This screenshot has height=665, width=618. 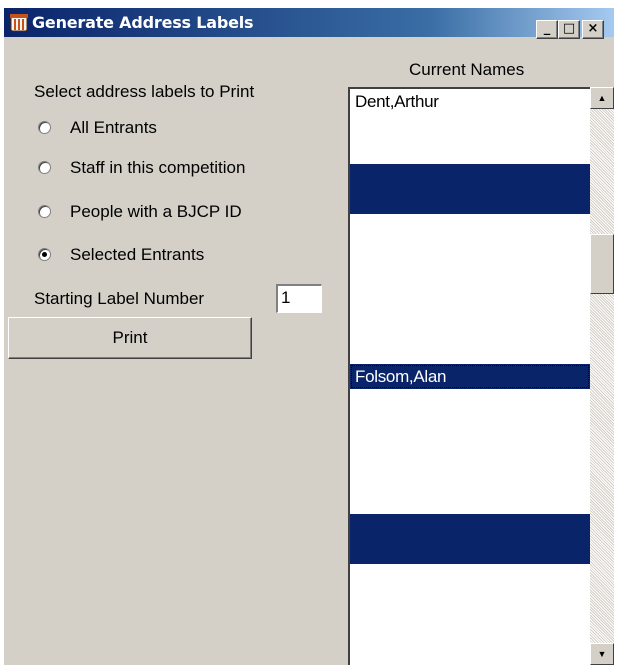 What do you see at coordinates (156, 212) in the screenshot?
I see `radio-label: People with a BJCP ID` at bounding box center [156, 212].